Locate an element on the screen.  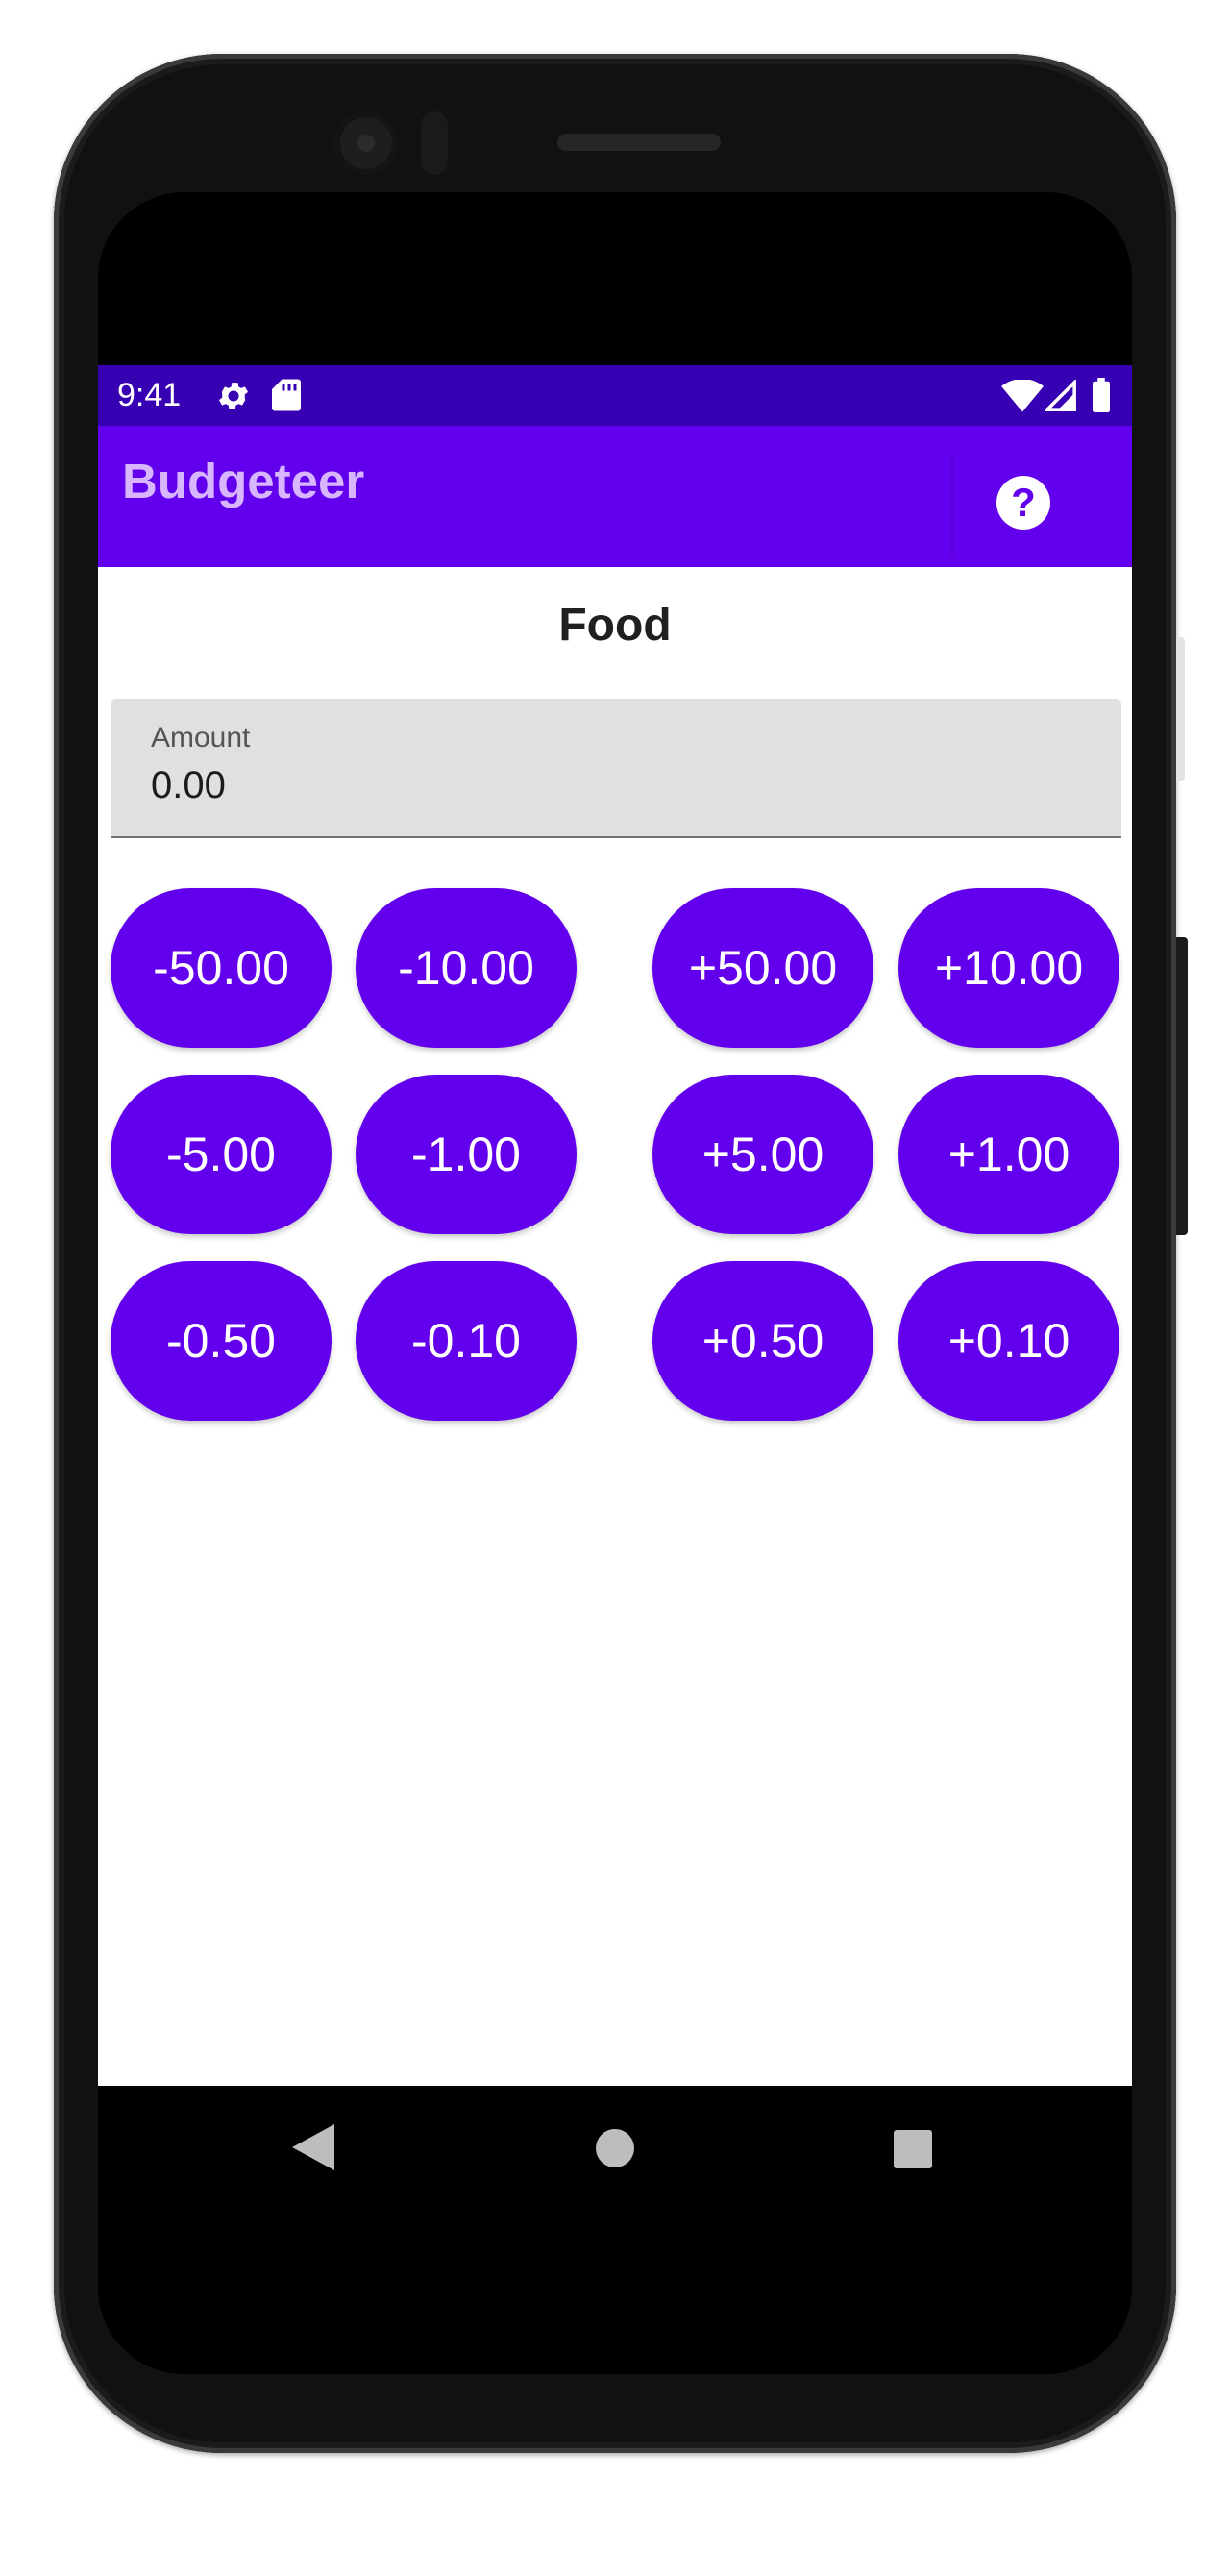
category-title: Food is located at coordinates (615, 625).